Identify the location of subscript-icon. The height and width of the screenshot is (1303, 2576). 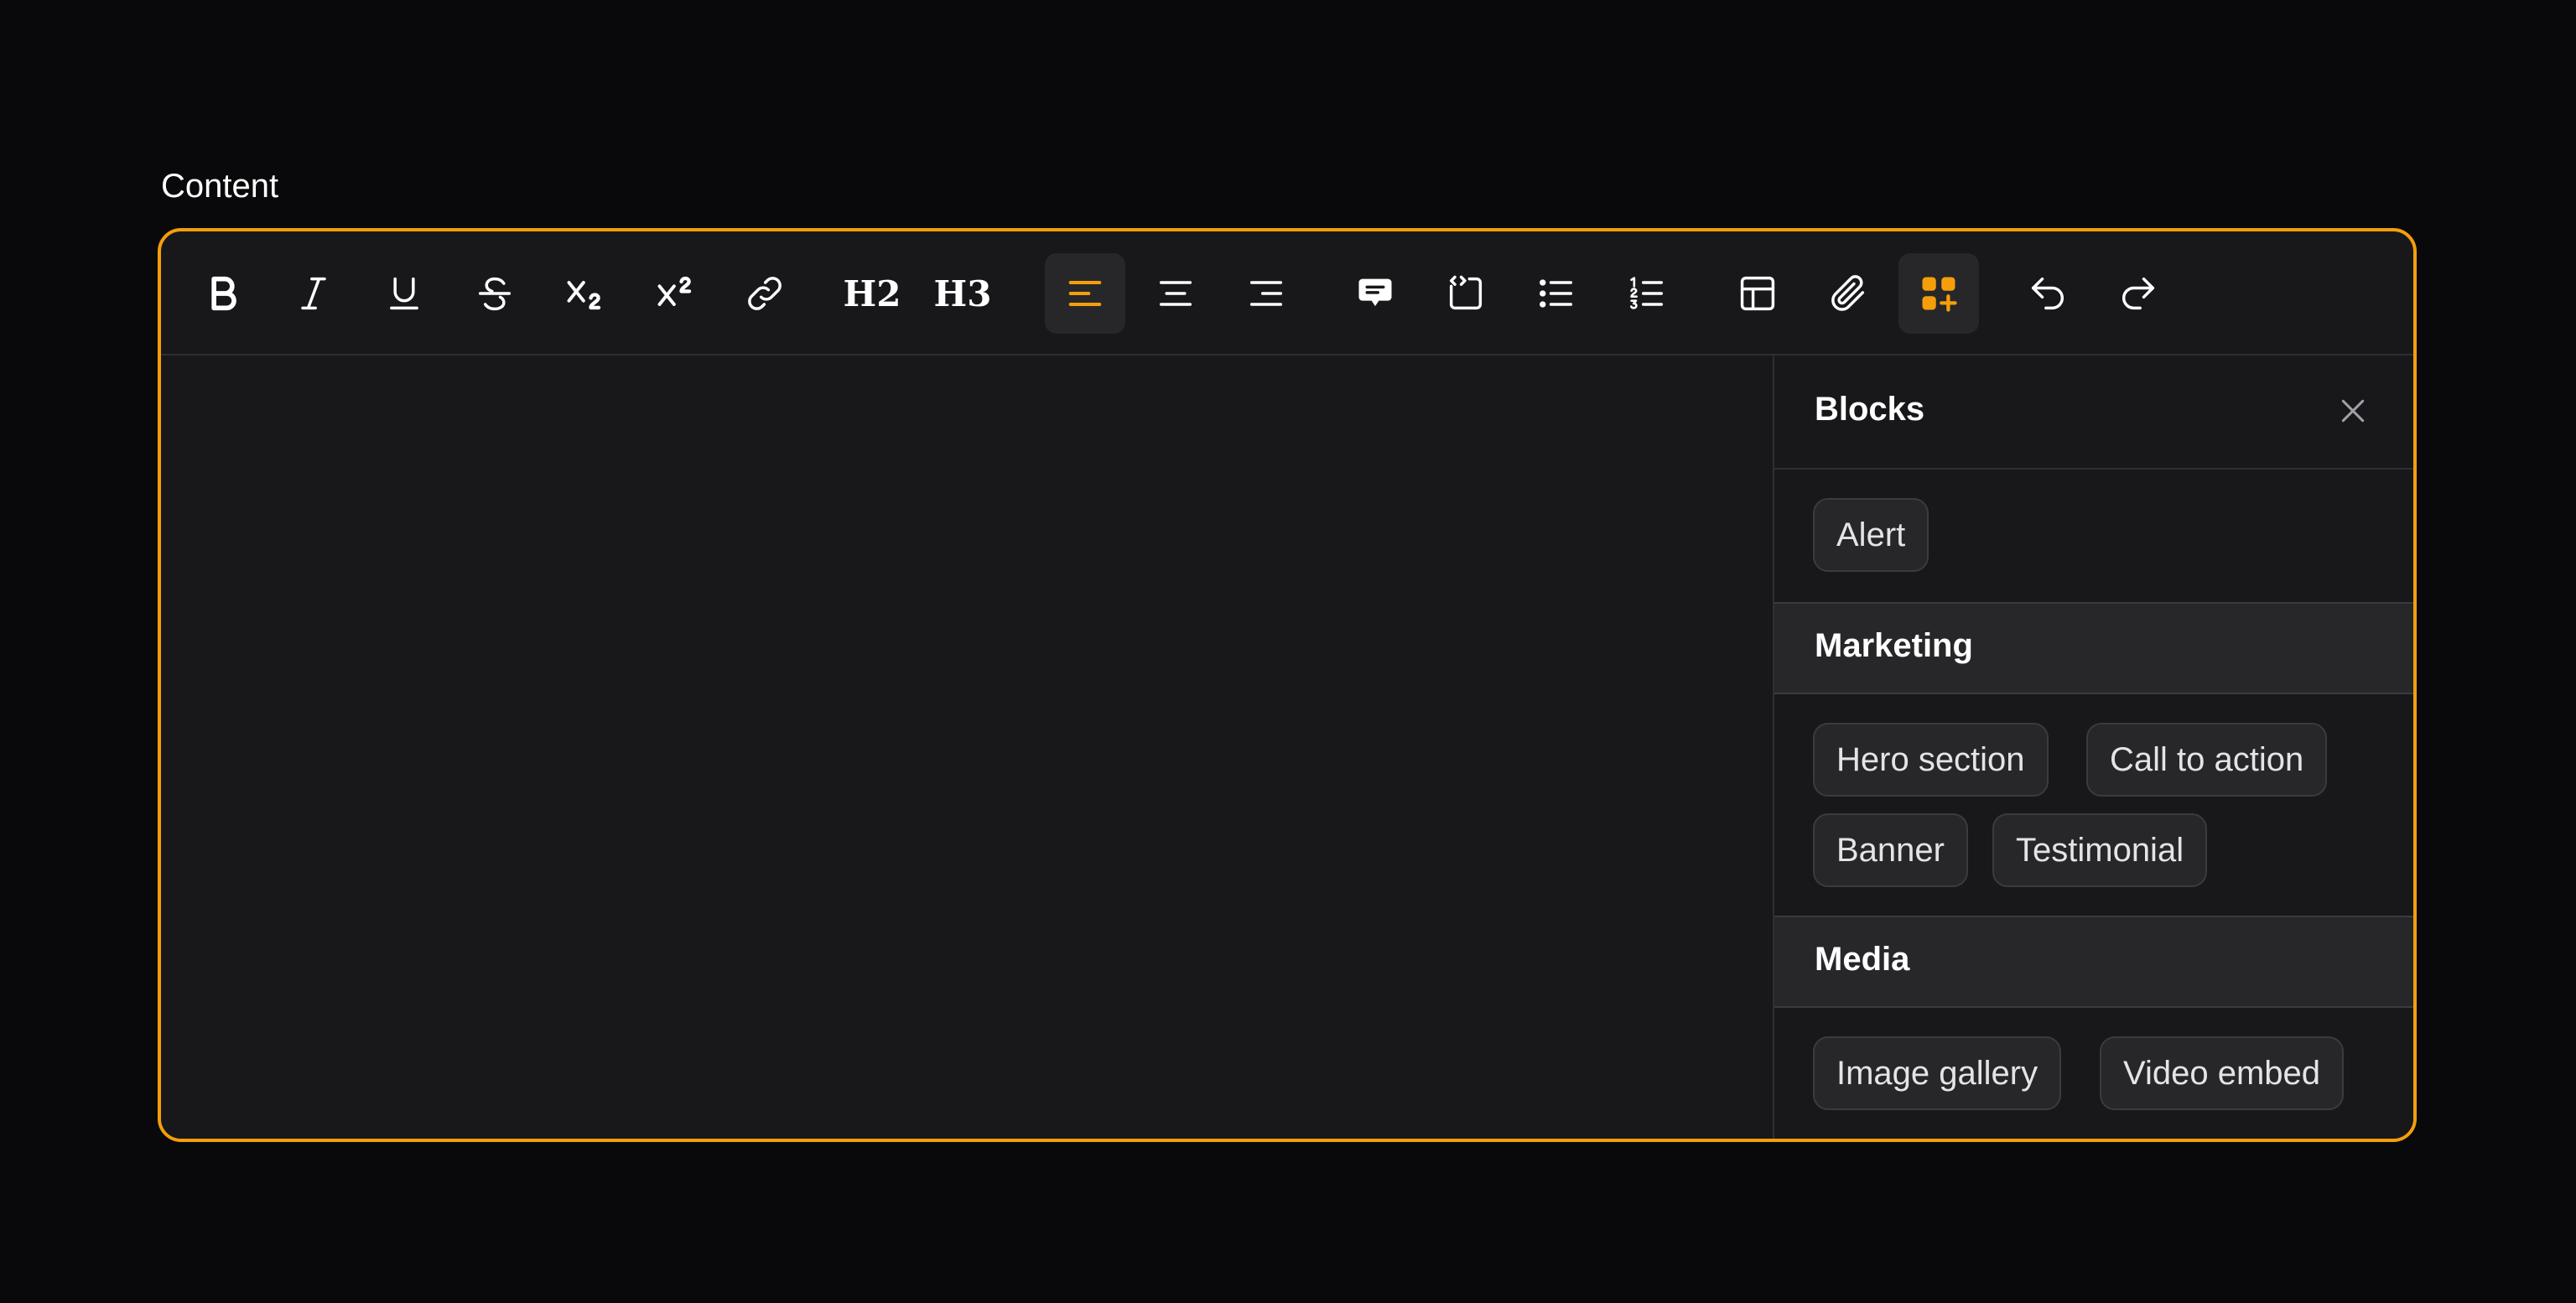
(584, 295).